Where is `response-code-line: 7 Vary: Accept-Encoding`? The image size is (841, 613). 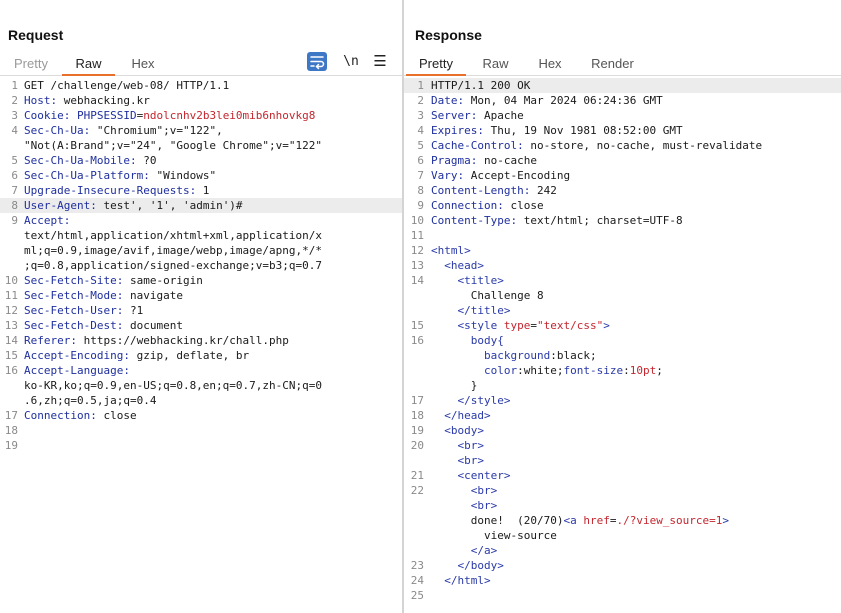
response-code-line: 7 Vary: Accept-Encoding is located at coordinates (622, 175).